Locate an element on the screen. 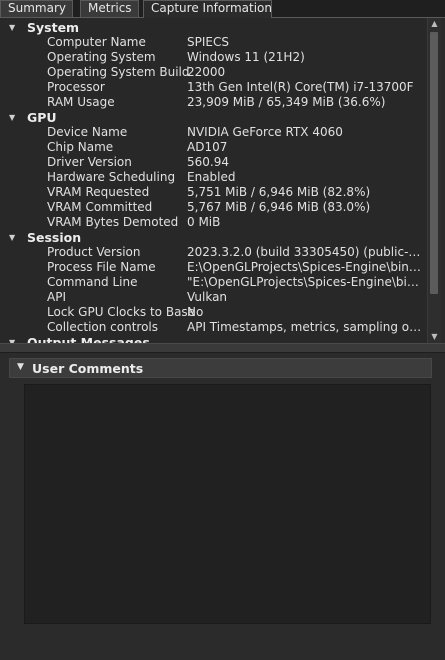 Image resolution: width=445 pixels, height=660 pixels. vertical-scrollbar: ▲ ▼ is located at coordinates (434, 180).